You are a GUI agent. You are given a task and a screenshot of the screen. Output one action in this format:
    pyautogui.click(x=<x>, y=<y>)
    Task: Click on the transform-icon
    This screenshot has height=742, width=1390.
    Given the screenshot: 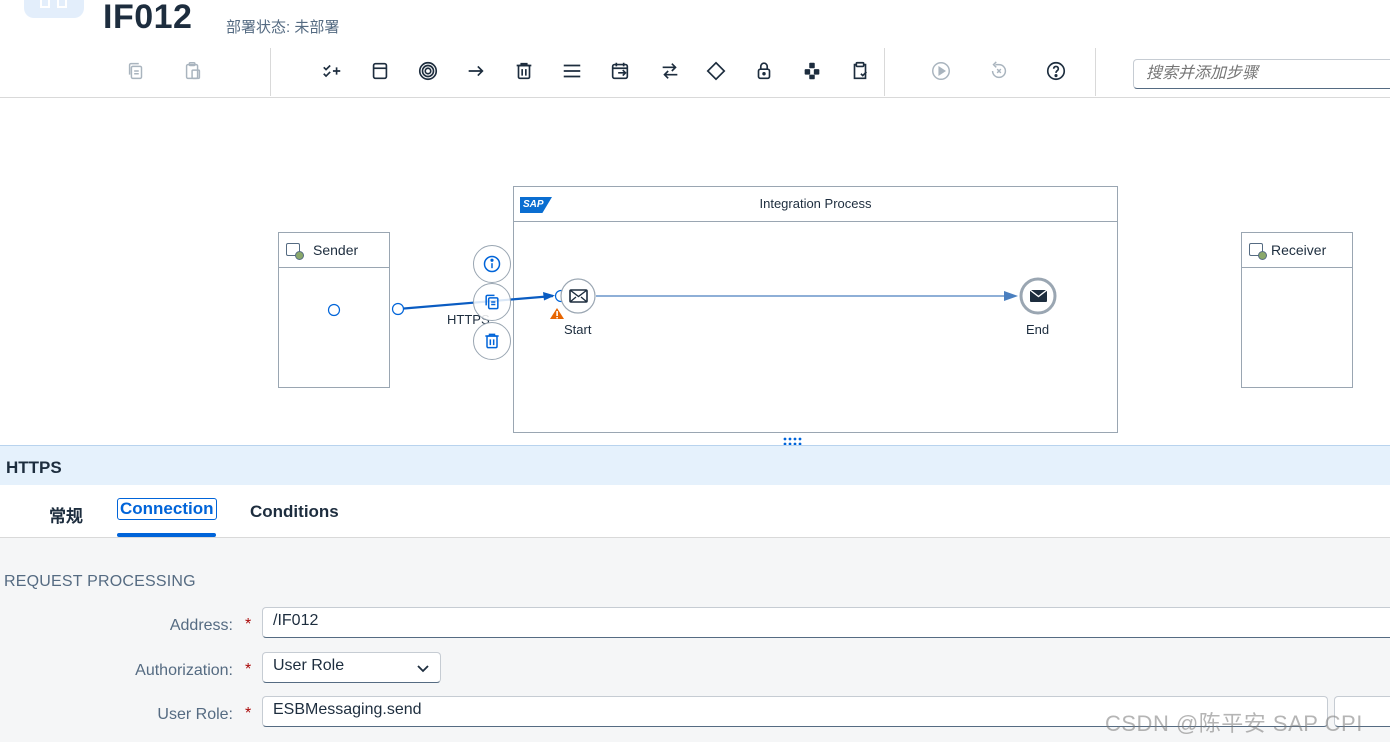 What is the action you would take?
    pyautogui.click(x=670, y=71)
    